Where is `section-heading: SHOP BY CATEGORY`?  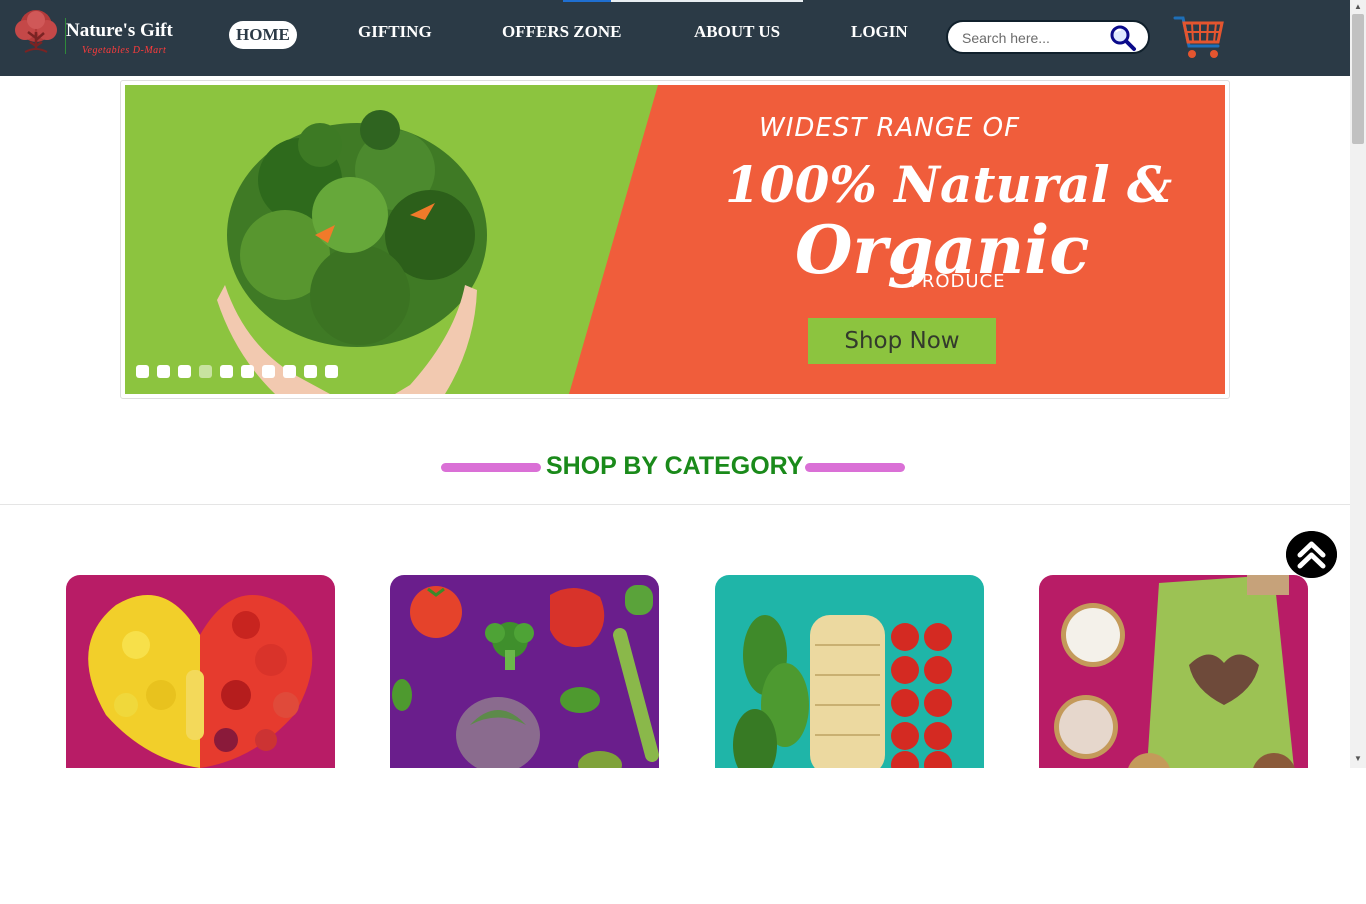 section-heading: SHOP BY CATEGORY is located at coordinates (673, 467).